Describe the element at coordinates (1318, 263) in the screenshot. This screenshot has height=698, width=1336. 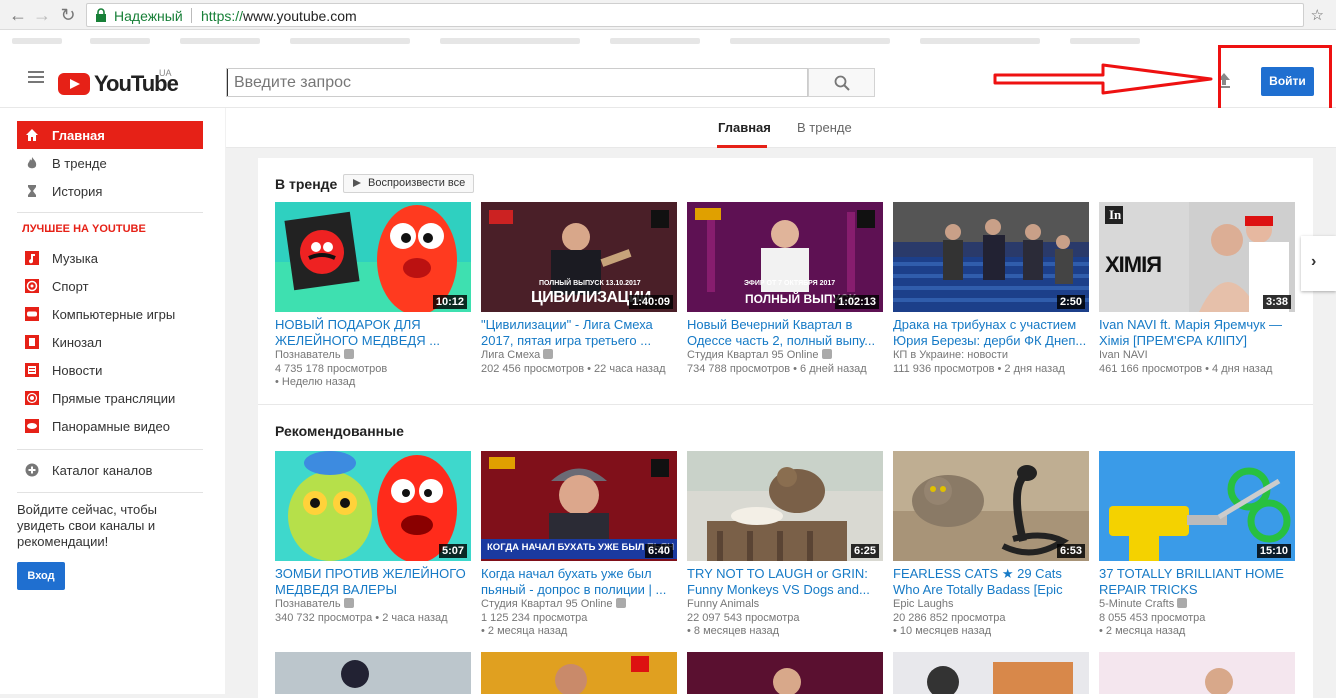
I see `shelf-next-button: ›` at that location.